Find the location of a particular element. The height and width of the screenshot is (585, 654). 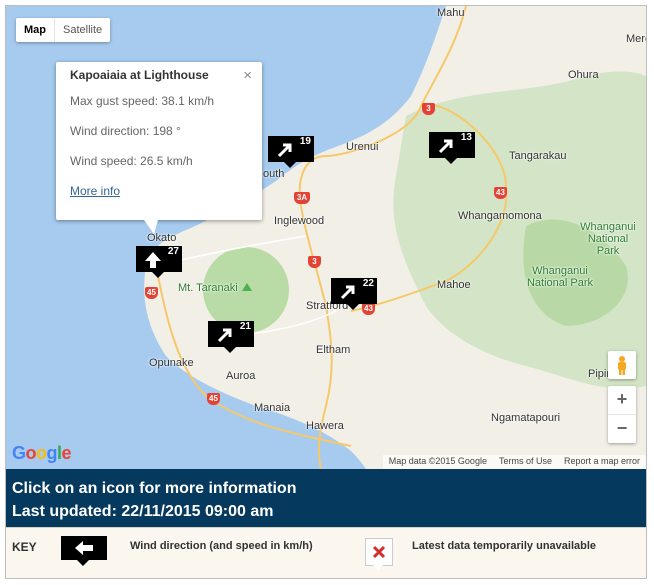

place-label: Manaia is located at coordinates (272, 408).